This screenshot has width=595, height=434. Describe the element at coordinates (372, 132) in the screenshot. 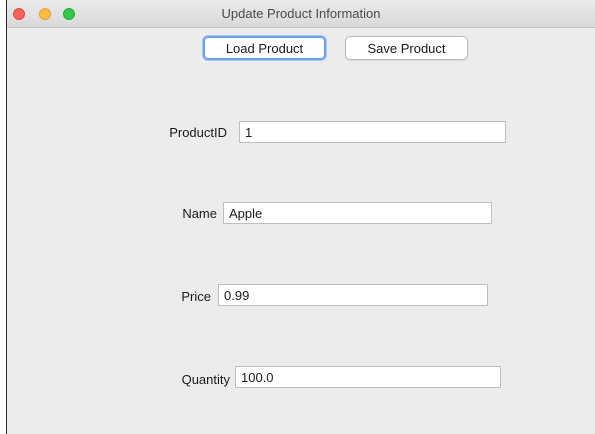

I see `product-id-input` at that location.